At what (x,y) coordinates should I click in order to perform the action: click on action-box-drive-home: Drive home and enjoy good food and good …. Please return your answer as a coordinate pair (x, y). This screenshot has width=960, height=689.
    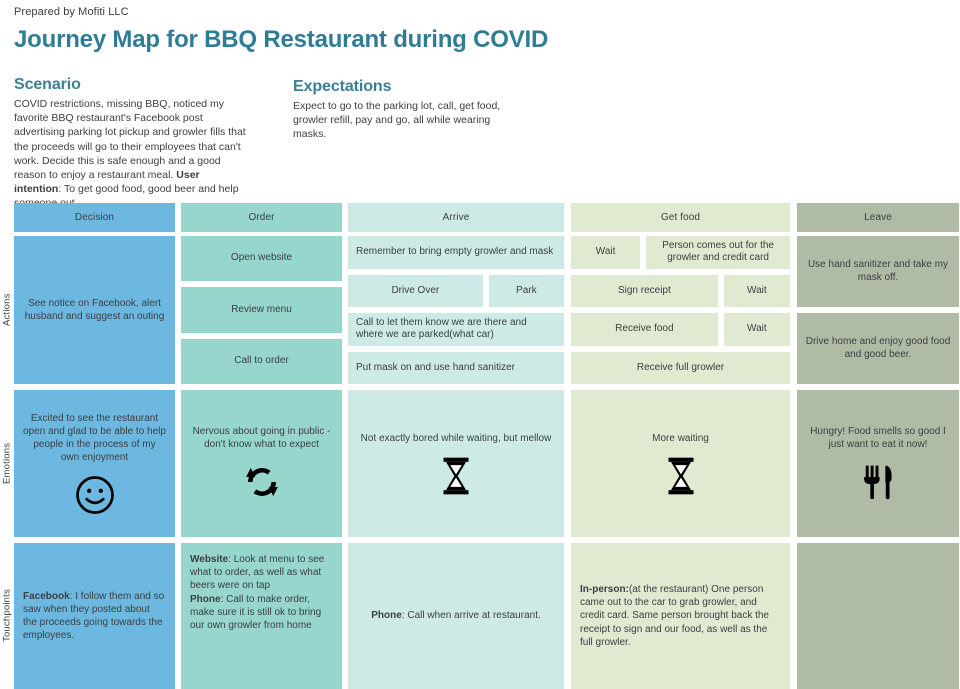
    Looking at the image, I should click on (878, 348).